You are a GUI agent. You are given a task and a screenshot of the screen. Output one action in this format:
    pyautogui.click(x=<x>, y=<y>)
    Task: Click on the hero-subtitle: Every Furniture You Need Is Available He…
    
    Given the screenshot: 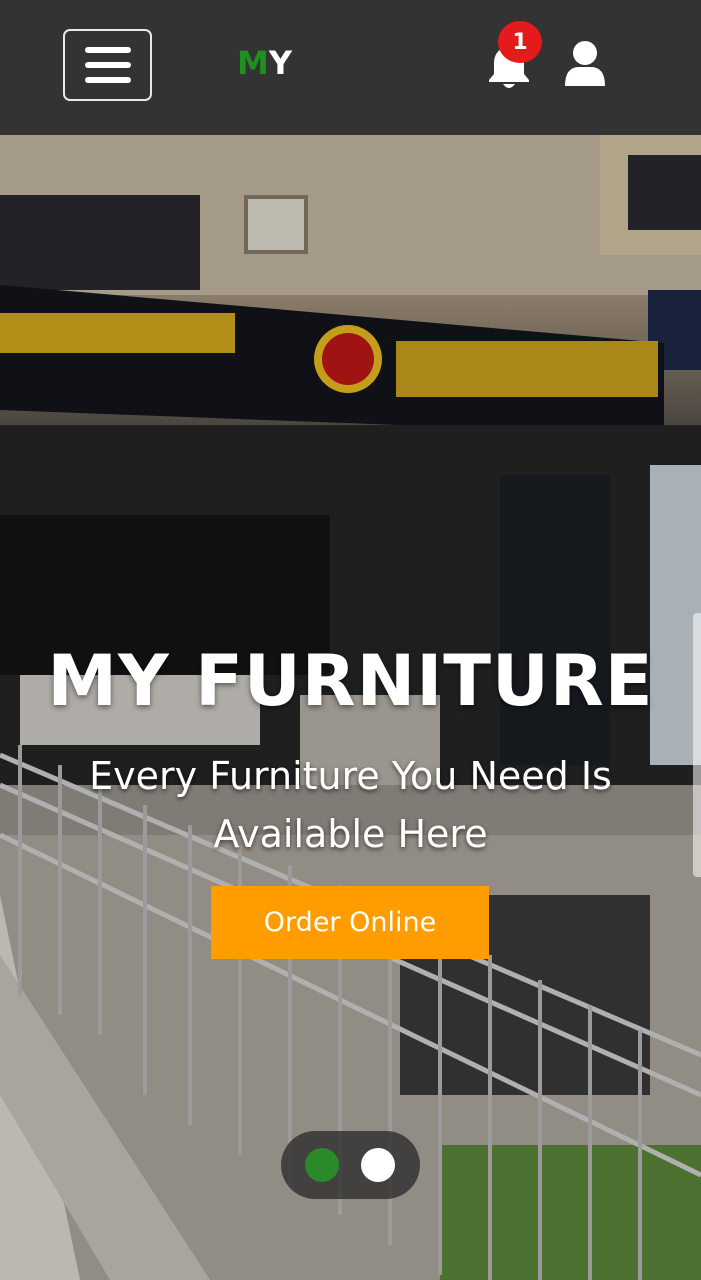 What is the action you would take?
    pyautogui.click(x=350, y=805)
    